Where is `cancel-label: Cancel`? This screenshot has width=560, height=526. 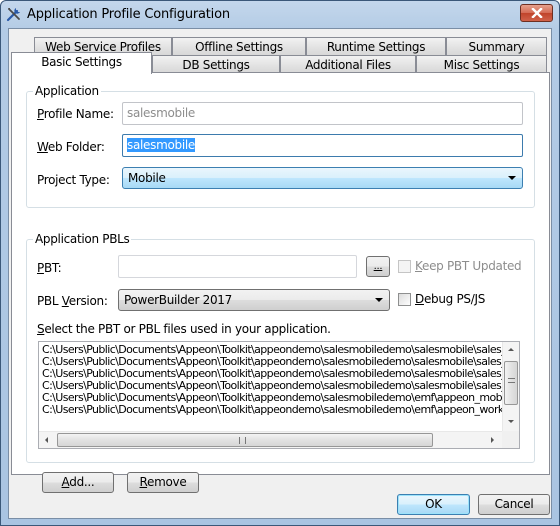 cancel-label: Cancel is located at coordinates (514, 504).